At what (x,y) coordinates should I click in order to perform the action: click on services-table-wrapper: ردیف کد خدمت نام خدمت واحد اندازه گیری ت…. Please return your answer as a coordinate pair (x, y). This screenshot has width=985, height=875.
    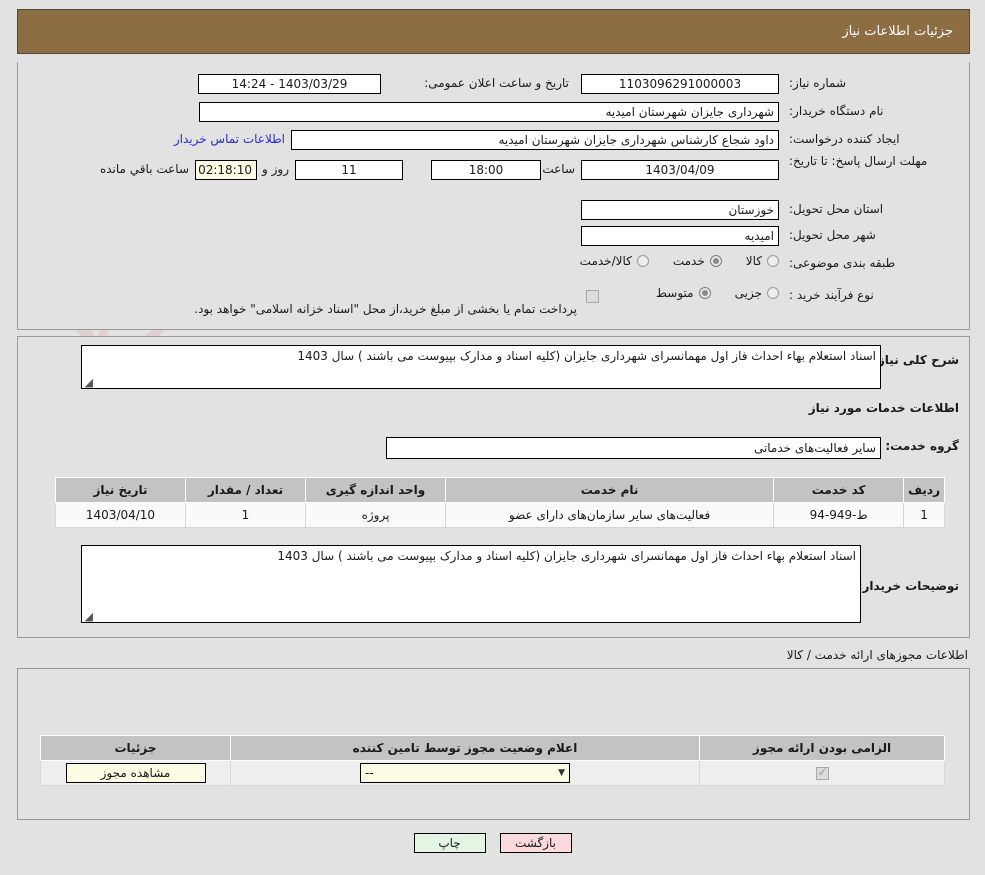
    Looking at the image, I should click on (500, 502).